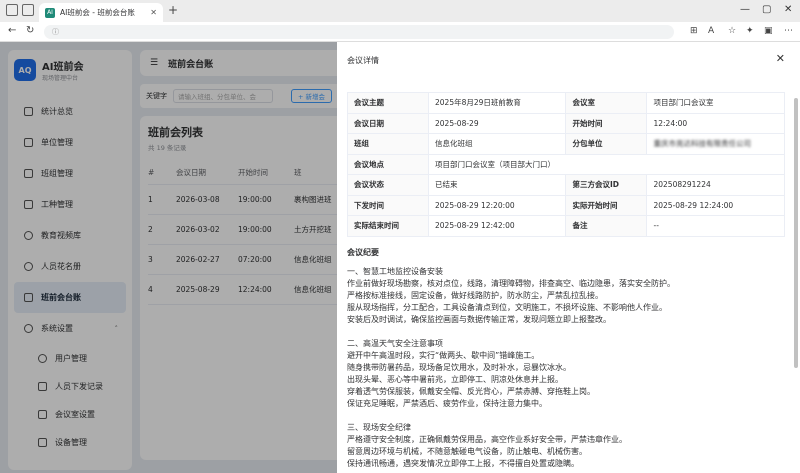 The image size is (800, 473). What do you see at coordinates (173, 10) in the screenshot?
I see `new-tab-icon: +` at bounding box center [173, 10].